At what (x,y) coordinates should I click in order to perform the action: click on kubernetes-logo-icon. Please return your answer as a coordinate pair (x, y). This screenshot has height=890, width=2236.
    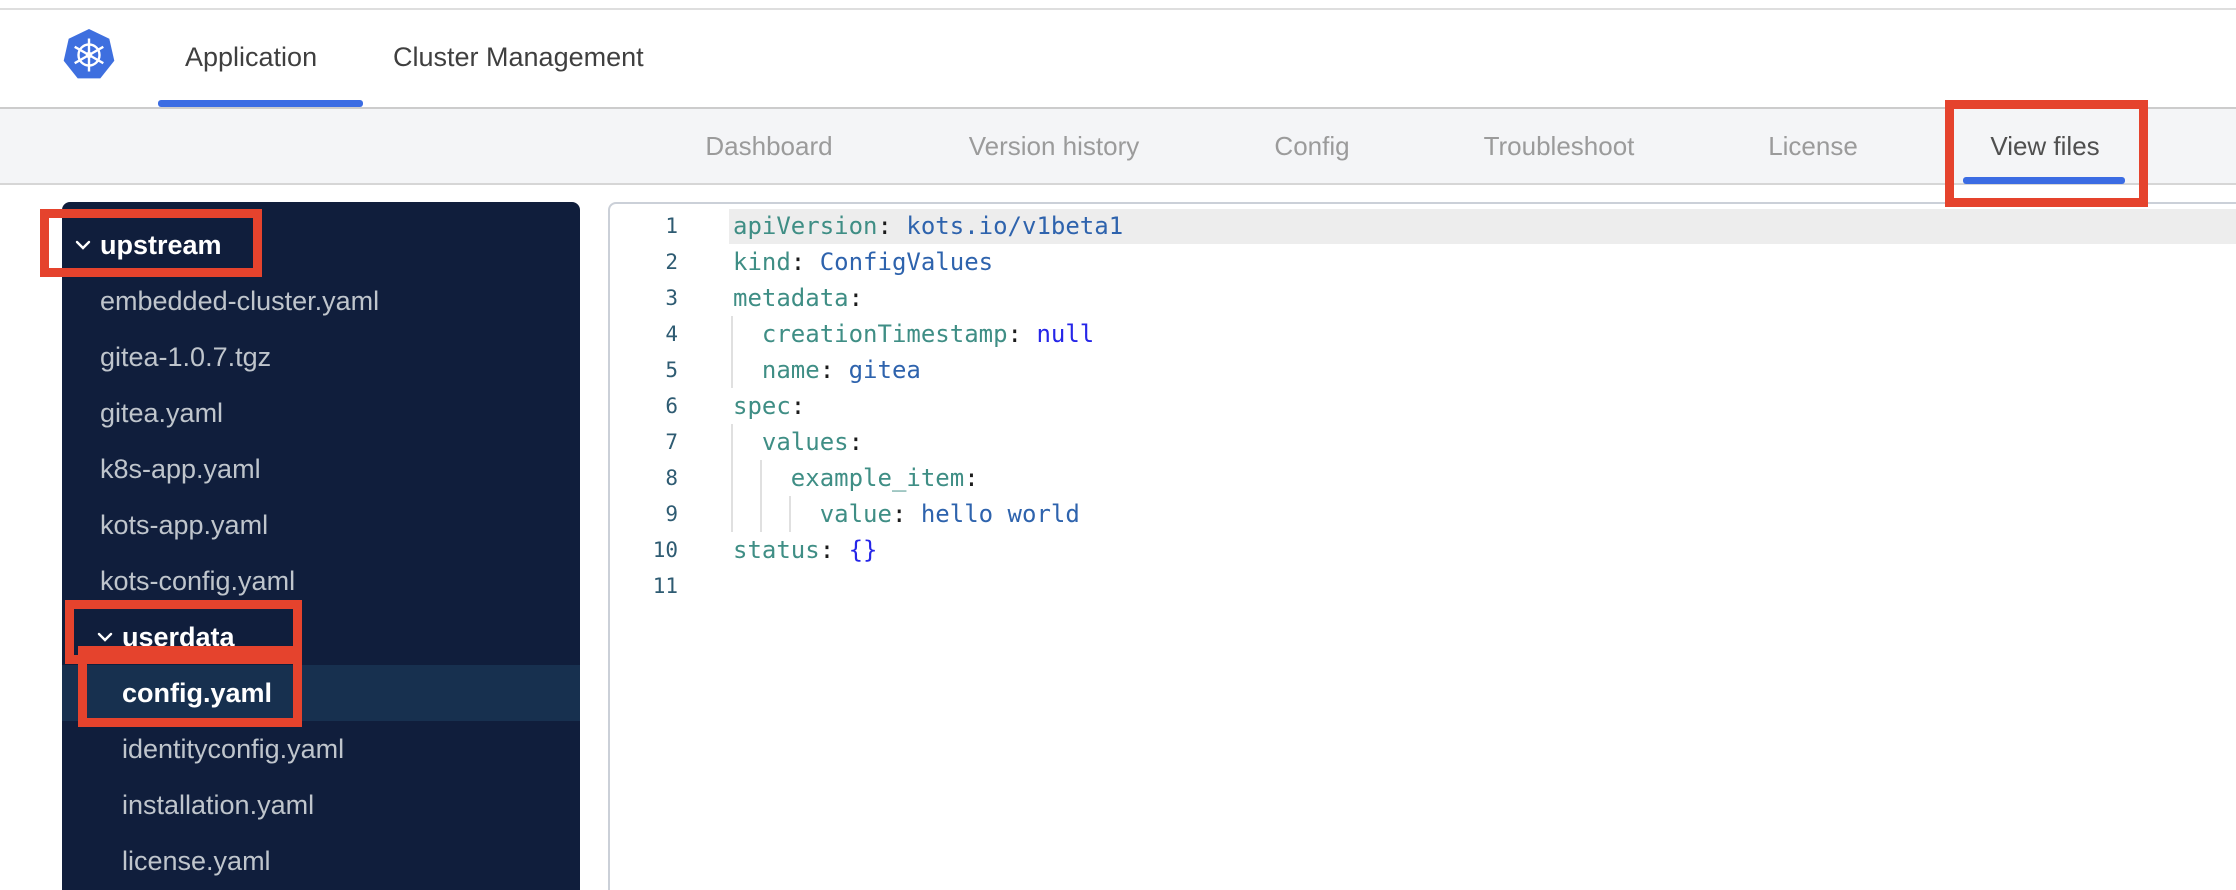
    Looking at the image, I should click on (89, 55).